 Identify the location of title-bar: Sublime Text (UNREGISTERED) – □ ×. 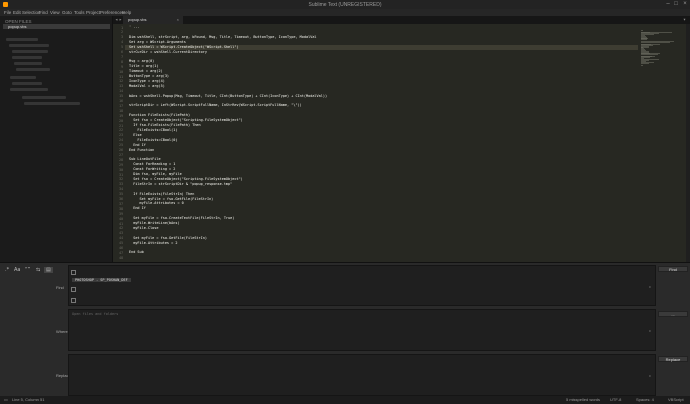
(345, 4).